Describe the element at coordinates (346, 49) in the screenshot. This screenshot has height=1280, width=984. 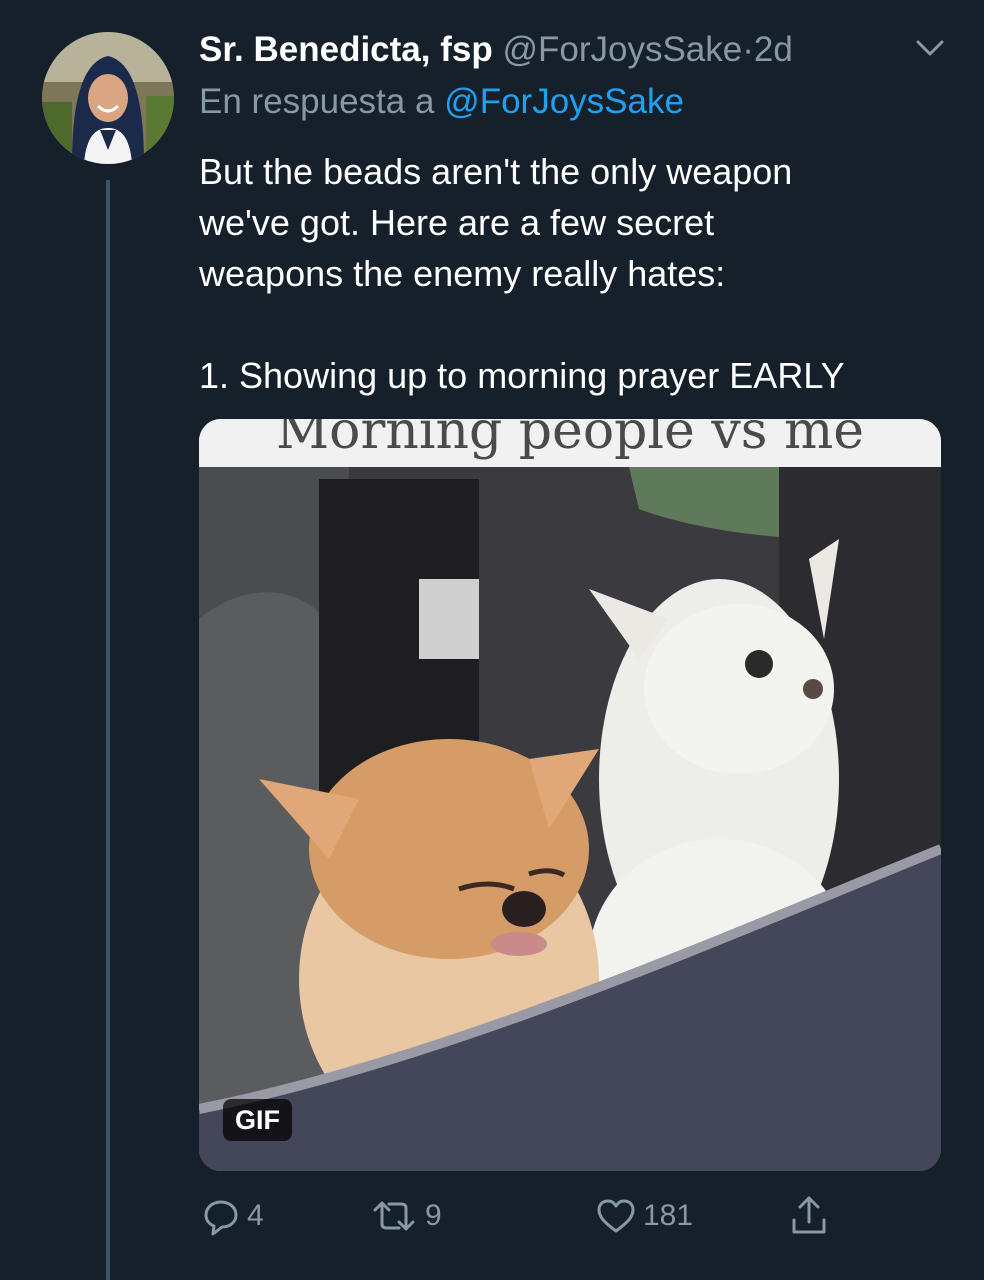
I see `author-name: Sr. Benedicta, fsp` at that location.